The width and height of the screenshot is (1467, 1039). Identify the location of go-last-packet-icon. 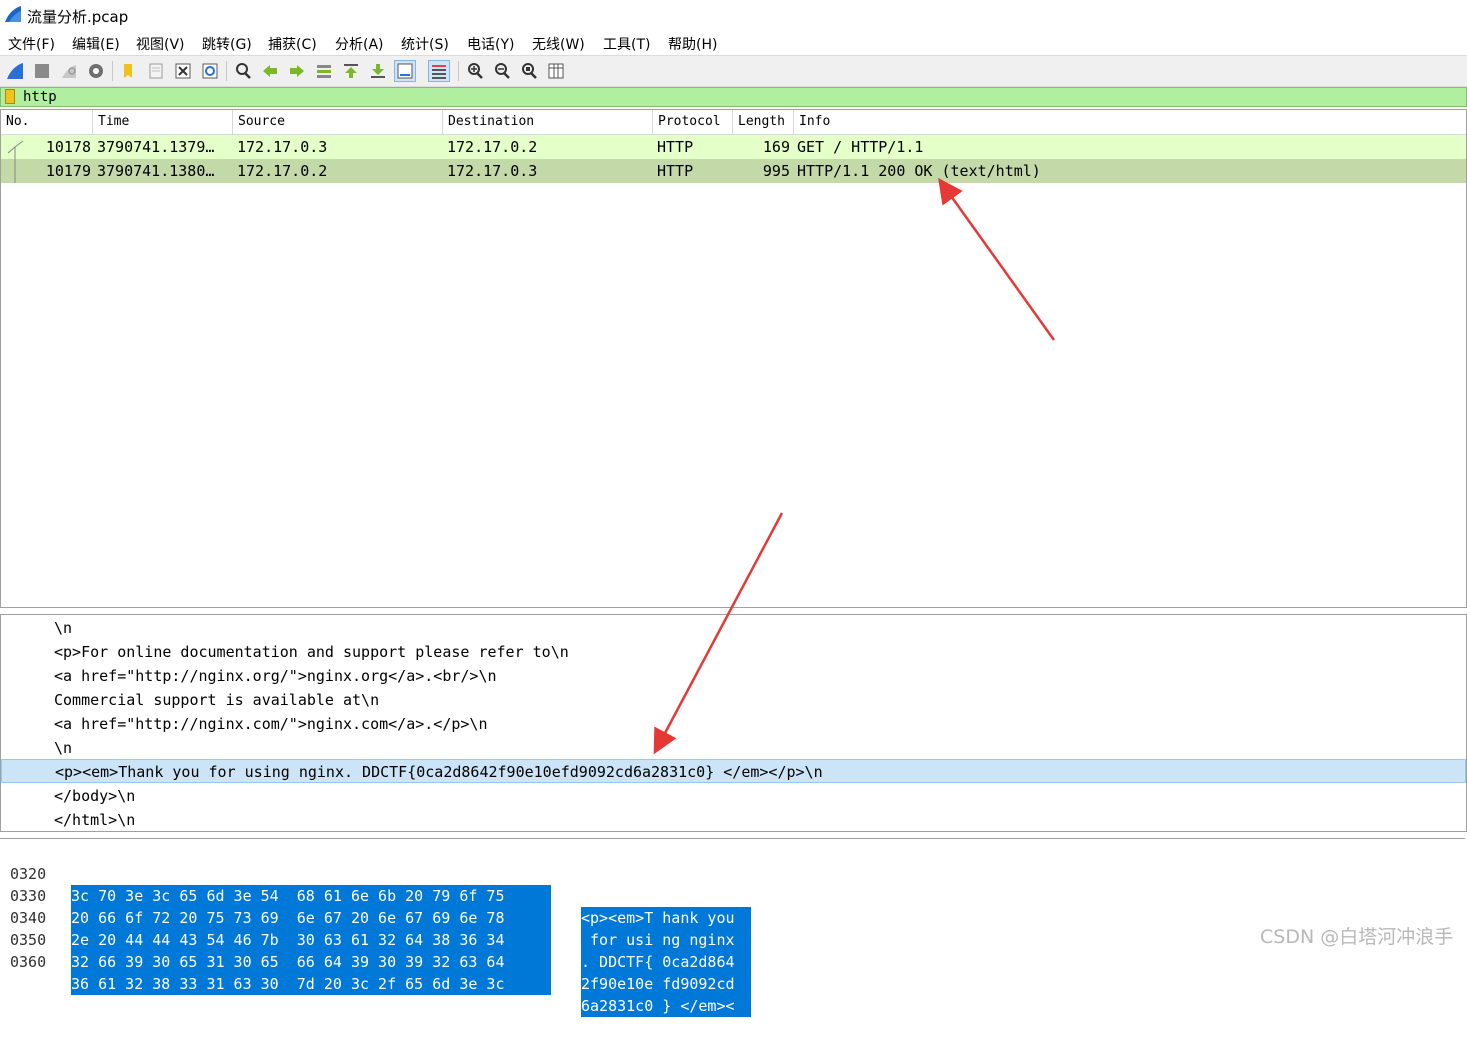
(378, 71).